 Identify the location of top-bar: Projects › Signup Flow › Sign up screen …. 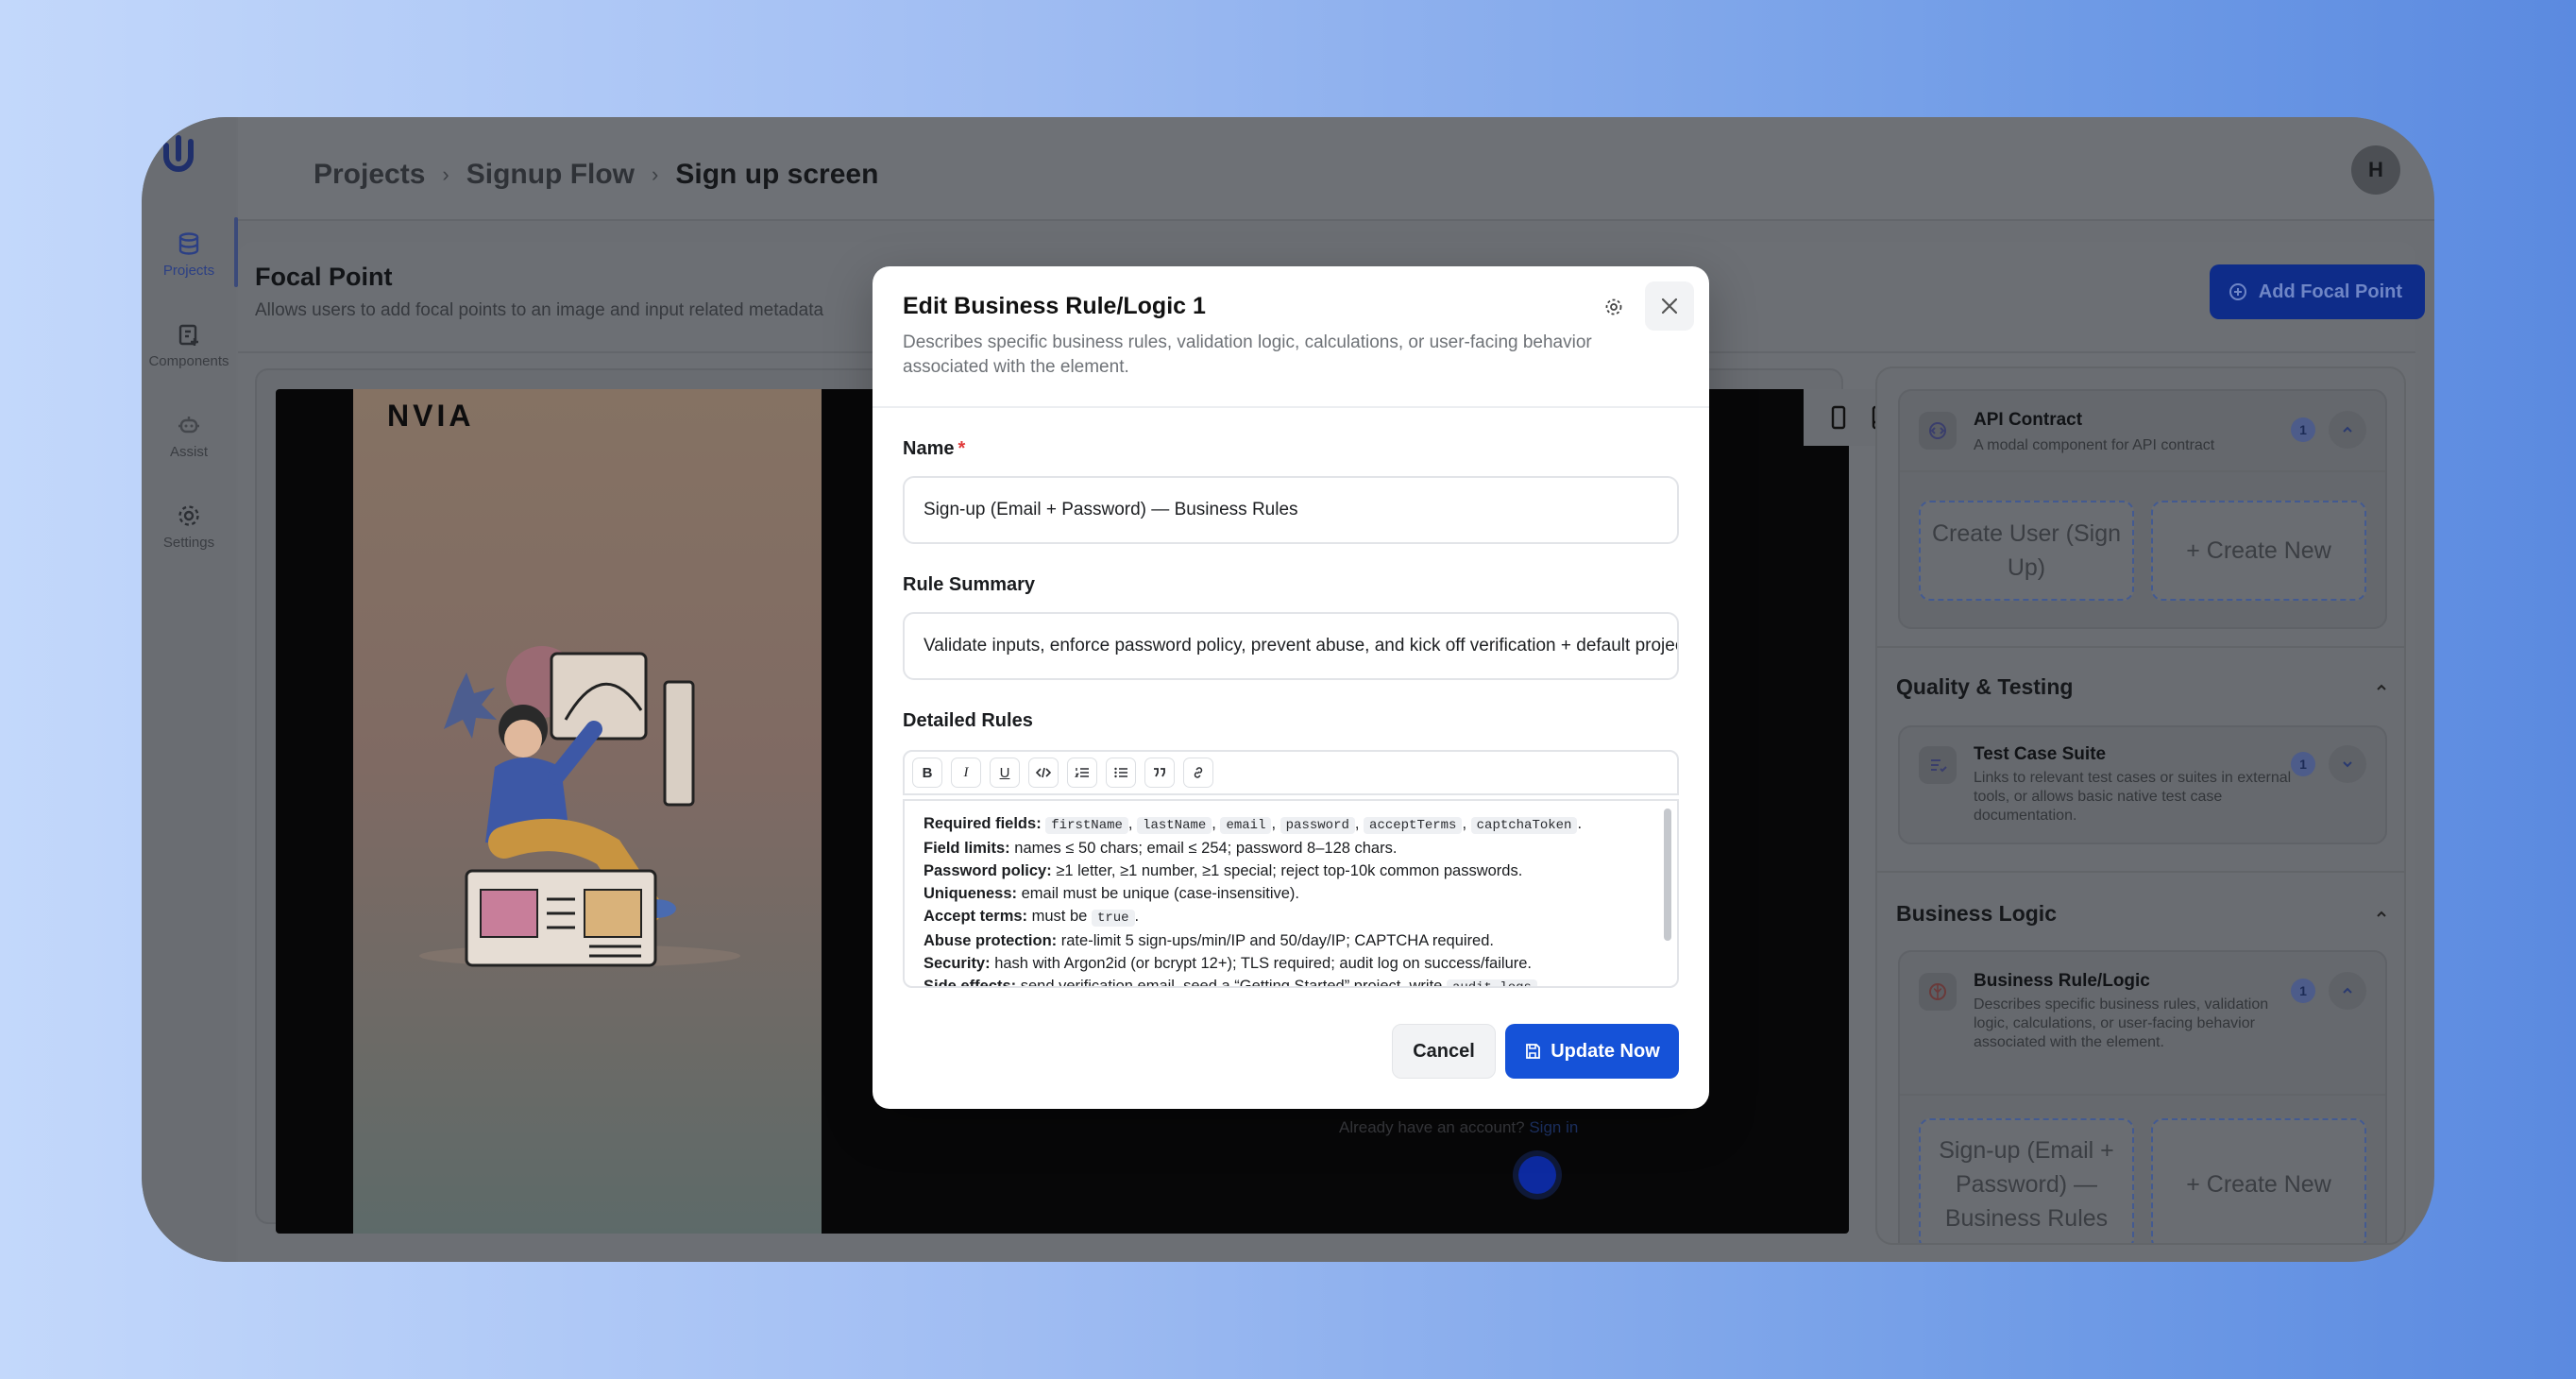
(1336, 169).